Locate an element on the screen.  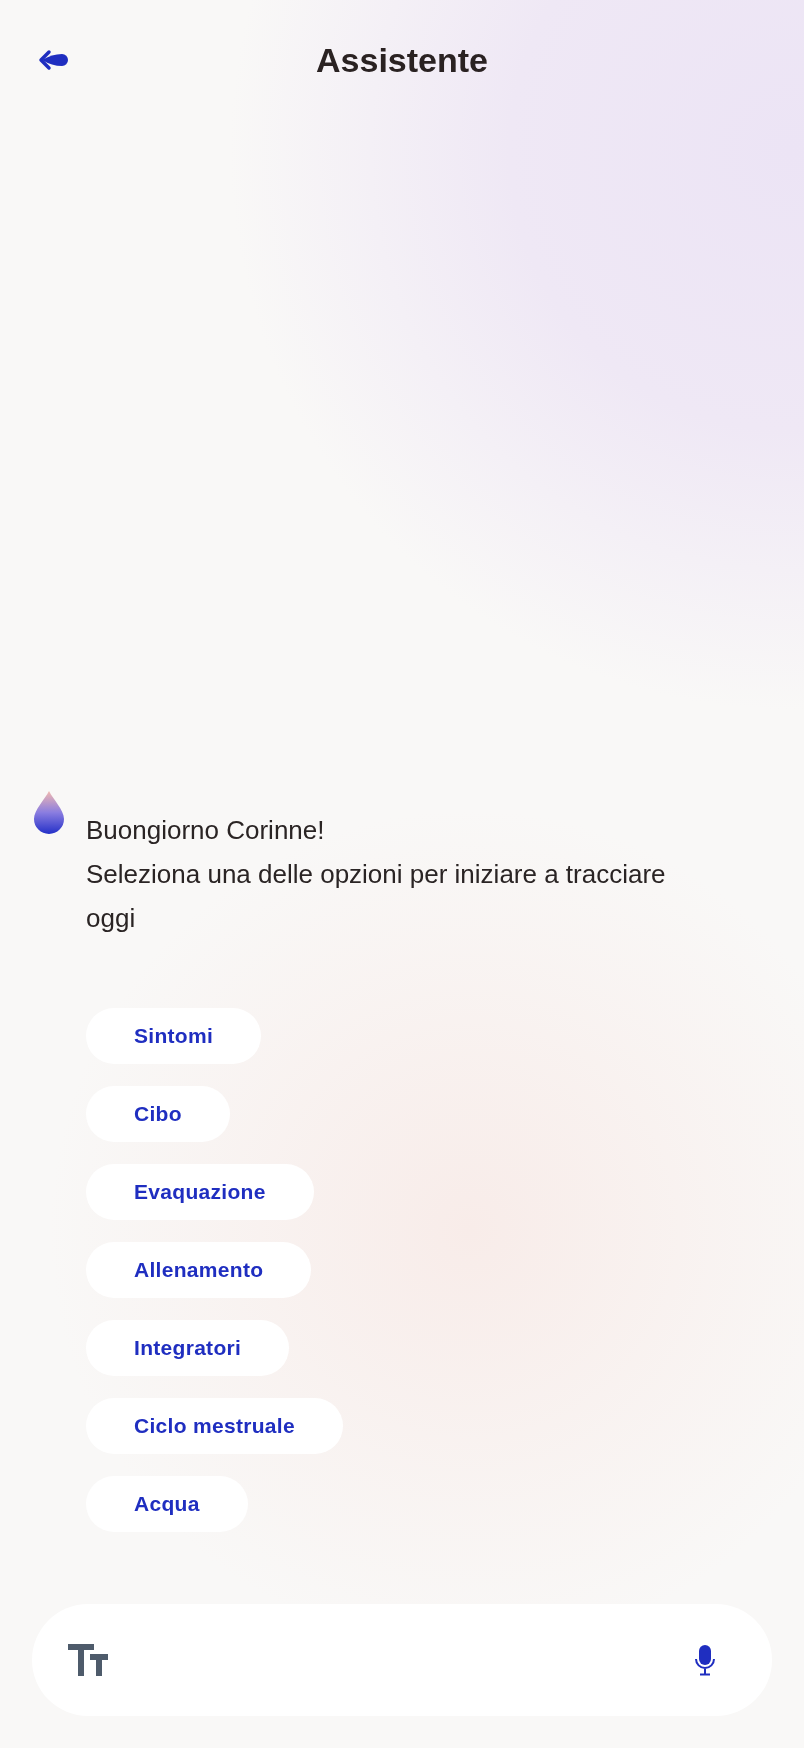
option-chip: Ciclo mestruale is located at coordinates (214, 1426).